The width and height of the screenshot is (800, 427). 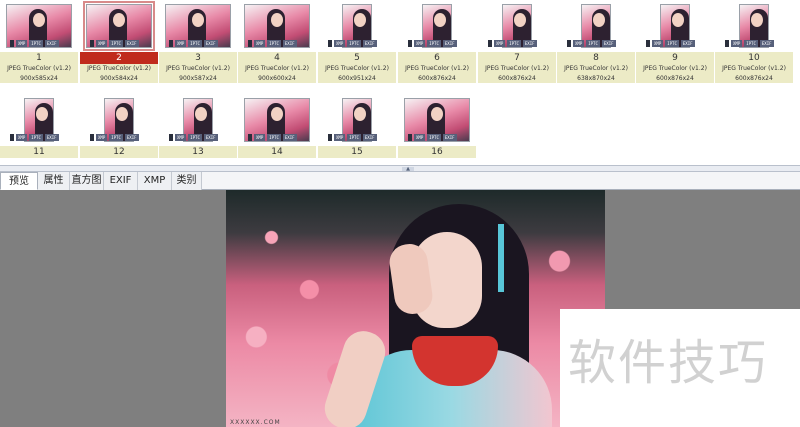 I want to click on panel-splitter: ▲, so click(x=400, y=168).